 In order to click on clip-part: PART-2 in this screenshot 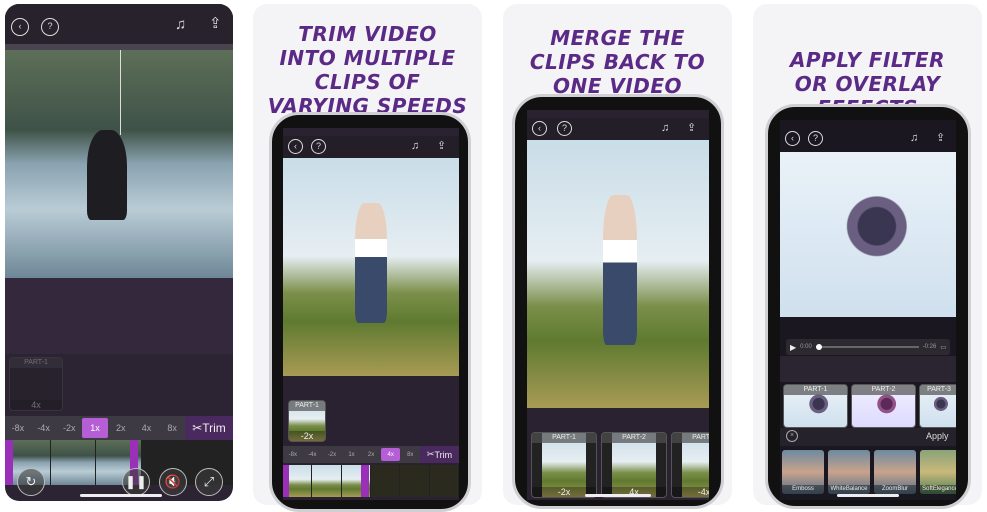, I will do `click(883, 406)`.